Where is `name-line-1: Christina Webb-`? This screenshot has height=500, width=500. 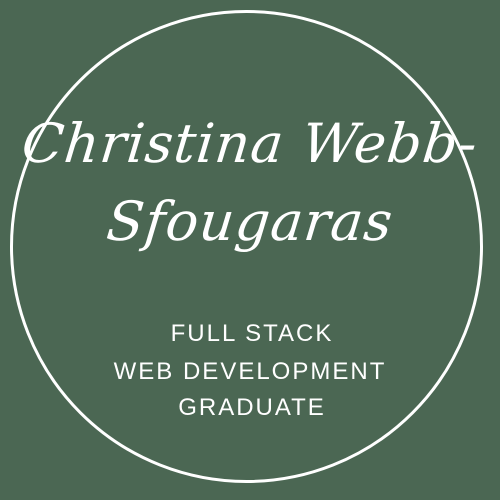
name-line-1: Christina Webb- is located at coordinates (250, 143).